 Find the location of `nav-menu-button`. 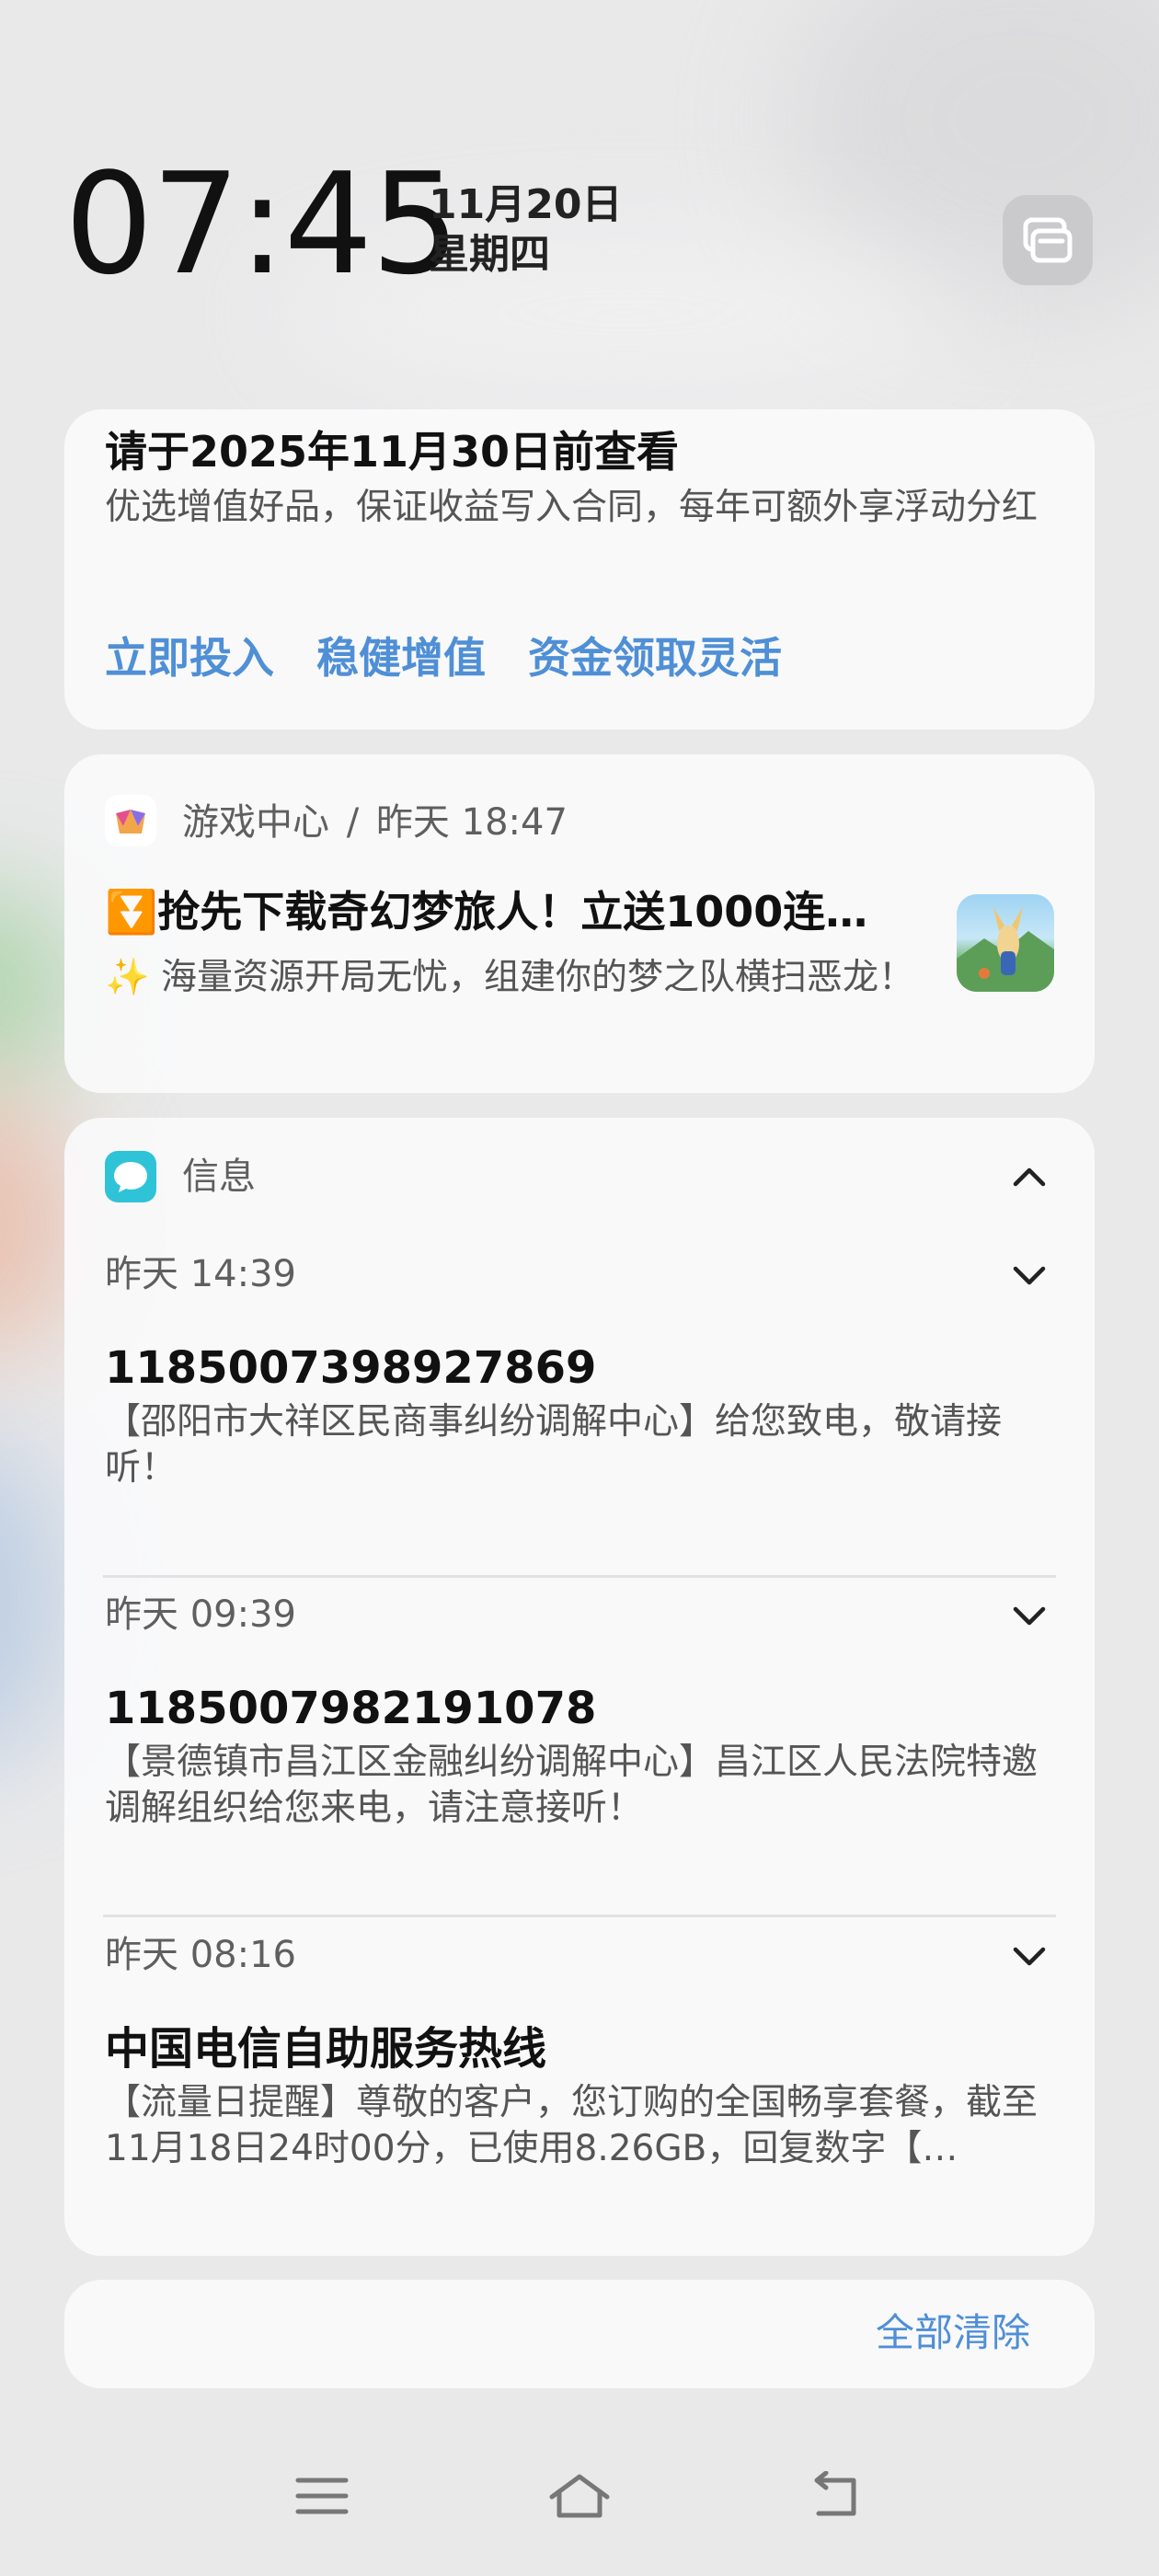

nav-menu-button is located at coordinates (322, 2497).